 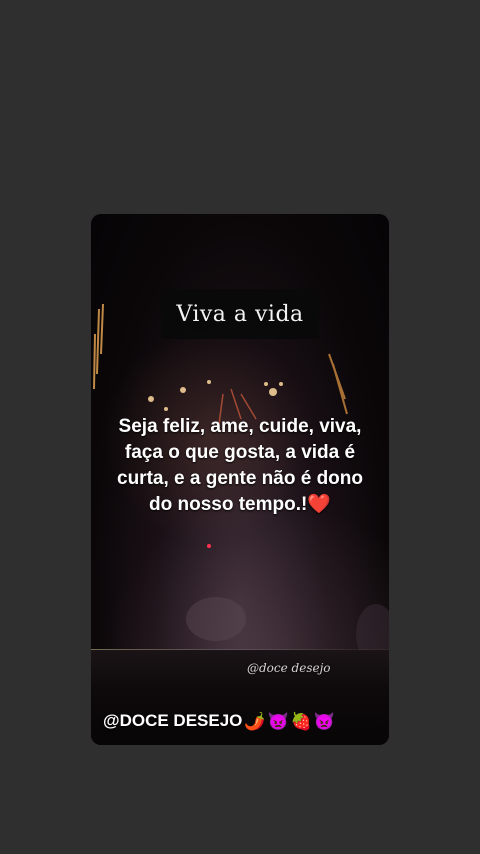 I want to click on watermark-handle: @doce desejo, so click(x=289, y=668).